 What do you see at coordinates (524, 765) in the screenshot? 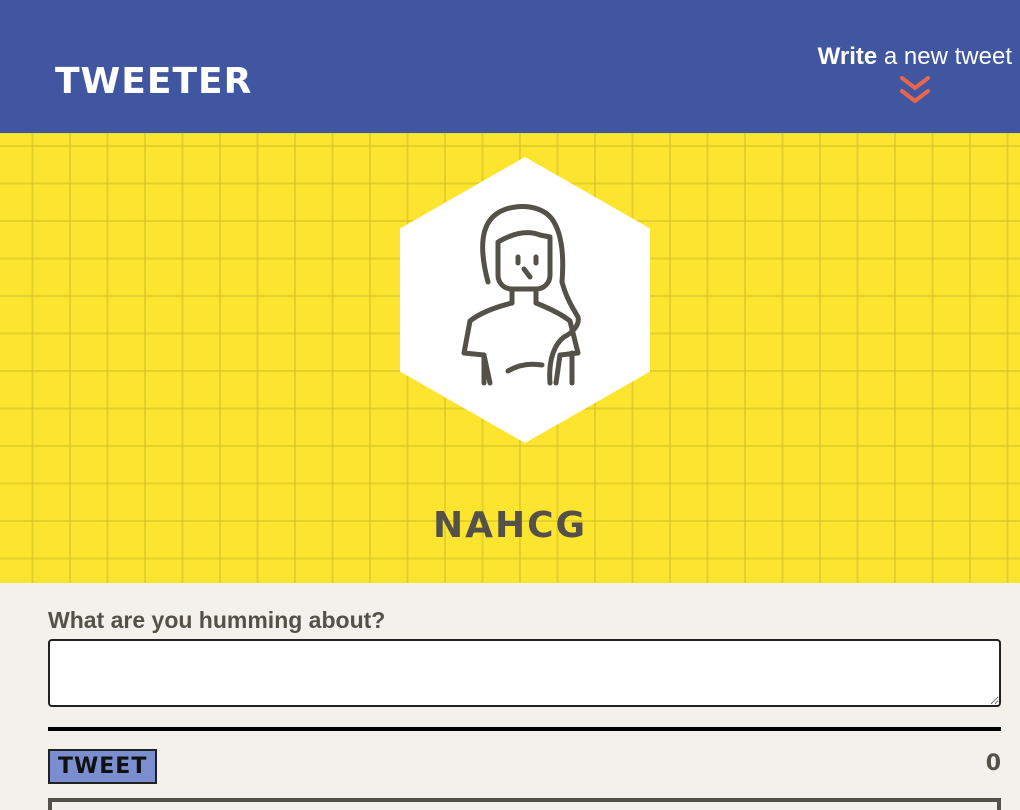
I see `form-actions: TWEET 0` at bounding box center [524, 765].